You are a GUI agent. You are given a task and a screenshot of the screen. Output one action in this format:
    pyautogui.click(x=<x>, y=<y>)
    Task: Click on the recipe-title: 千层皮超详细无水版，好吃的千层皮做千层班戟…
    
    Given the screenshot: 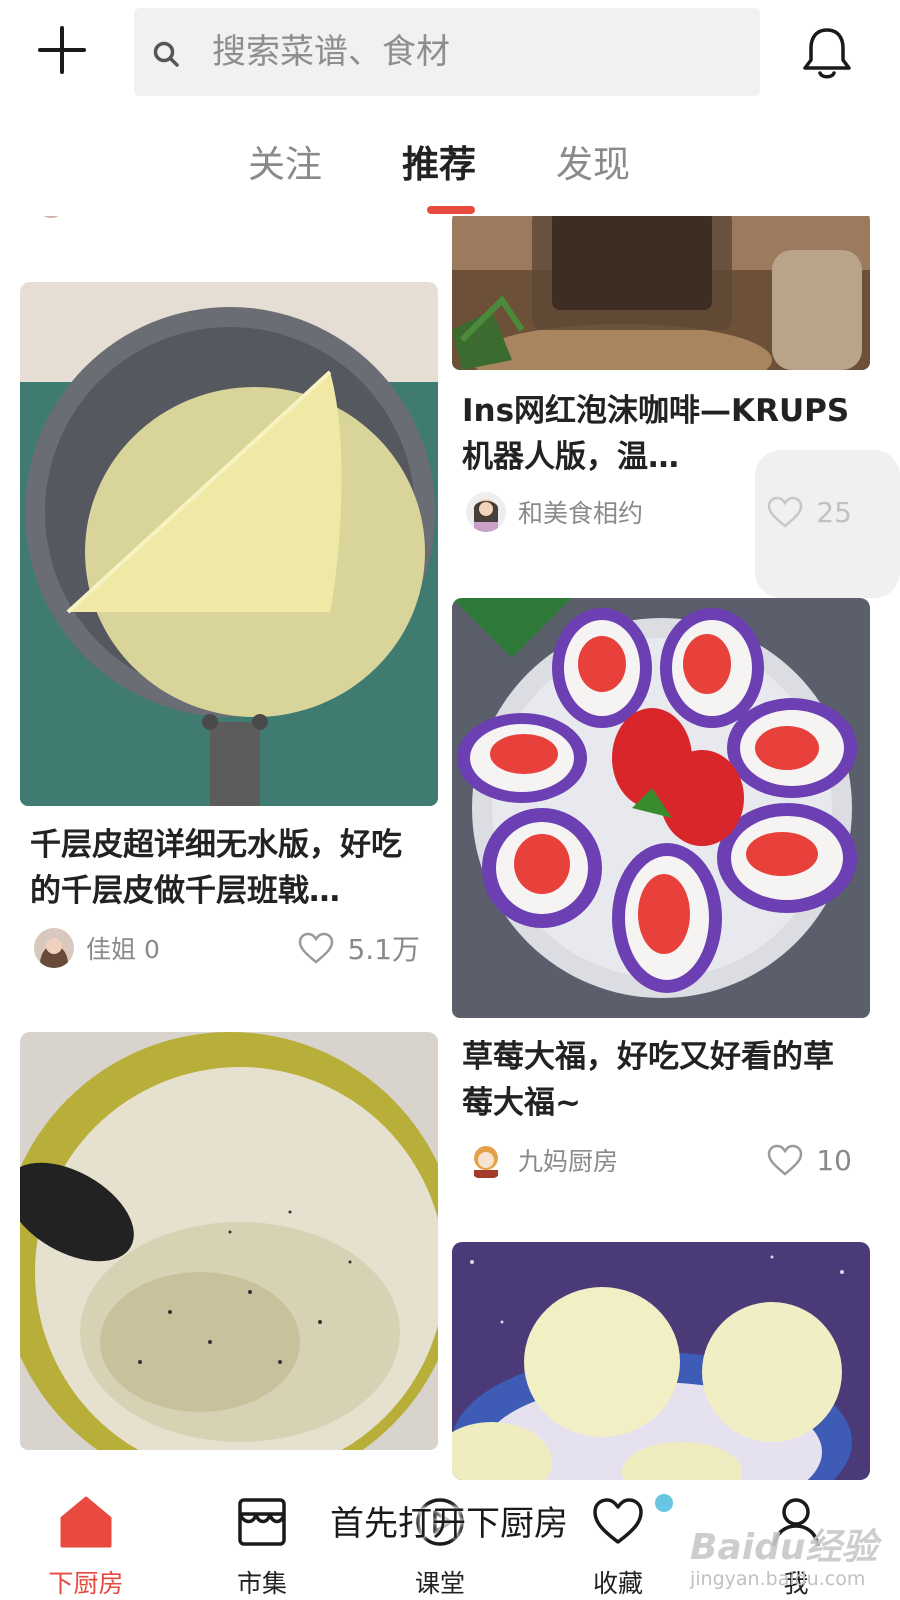 What is the action you would take?
    pyautogui.click(x=230, y=868)
    